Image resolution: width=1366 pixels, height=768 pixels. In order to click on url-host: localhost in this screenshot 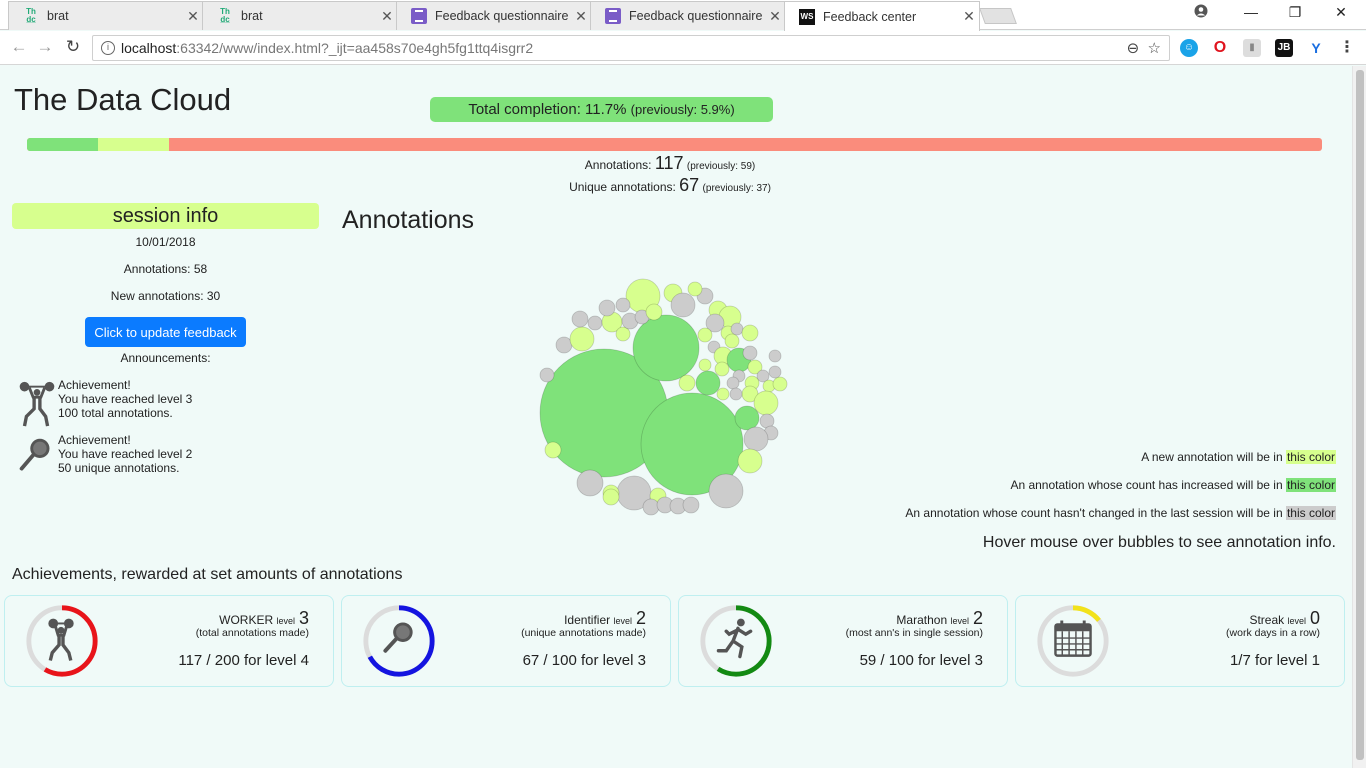, I will do `click(149, 48)`.